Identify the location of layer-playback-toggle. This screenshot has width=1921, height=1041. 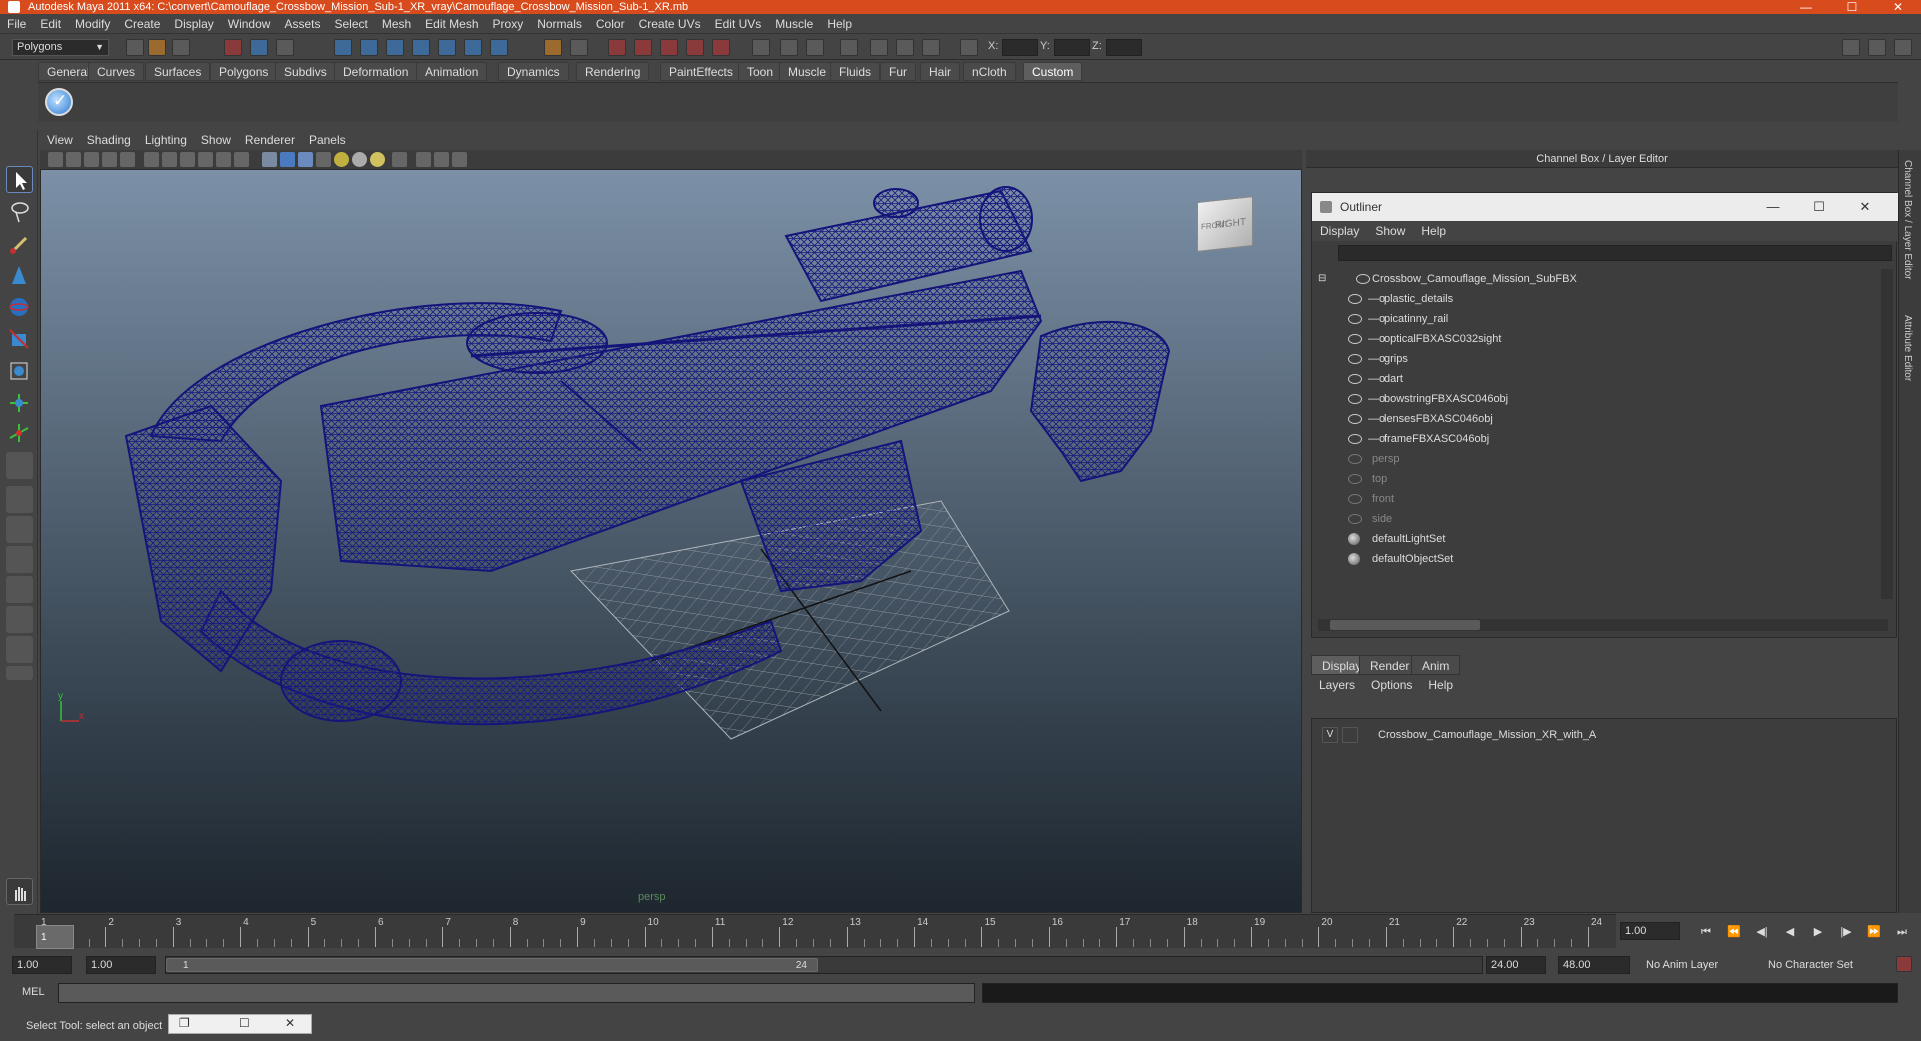
(1350, 735).